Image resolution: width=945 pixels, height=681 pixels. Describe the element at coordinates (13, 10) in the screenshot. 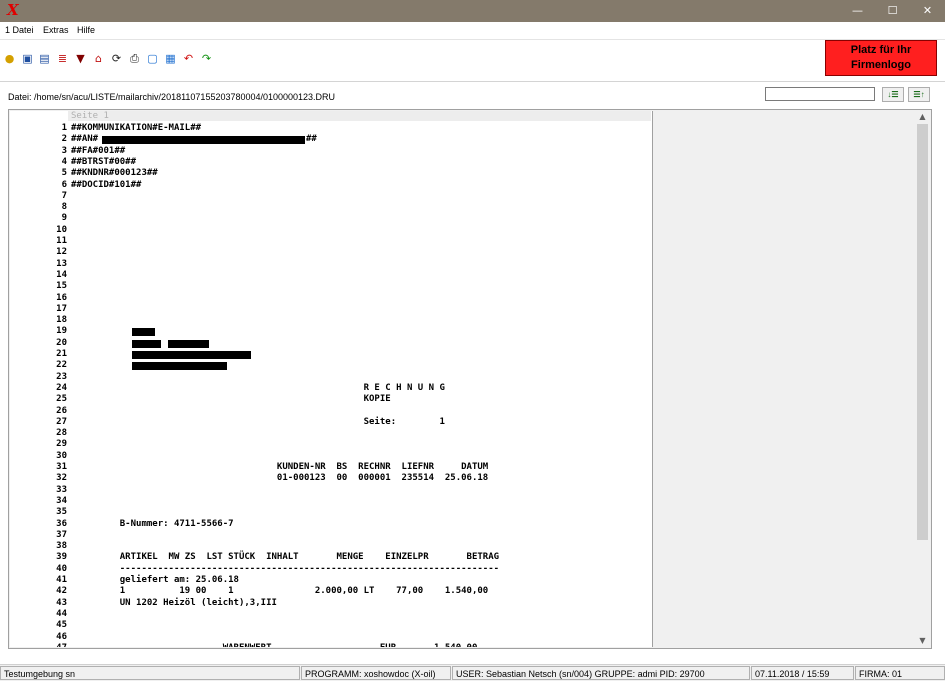

I see `app-logo-icon: X` at that location.